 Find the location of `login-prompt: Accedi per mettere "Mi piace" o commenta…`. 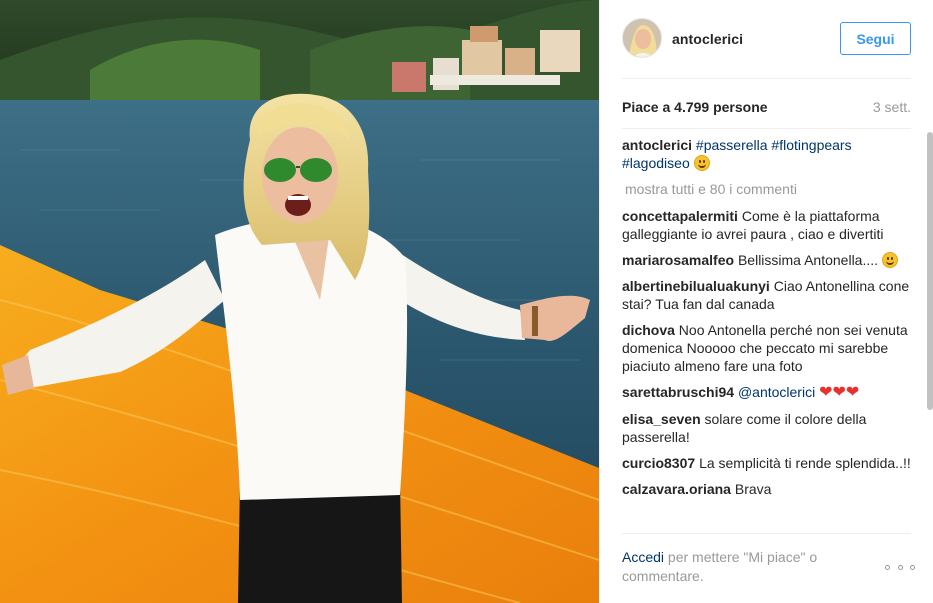

login-prompt: Accedi per mettere "Mi piace" o commenta… is located at coordinates (752, 567).